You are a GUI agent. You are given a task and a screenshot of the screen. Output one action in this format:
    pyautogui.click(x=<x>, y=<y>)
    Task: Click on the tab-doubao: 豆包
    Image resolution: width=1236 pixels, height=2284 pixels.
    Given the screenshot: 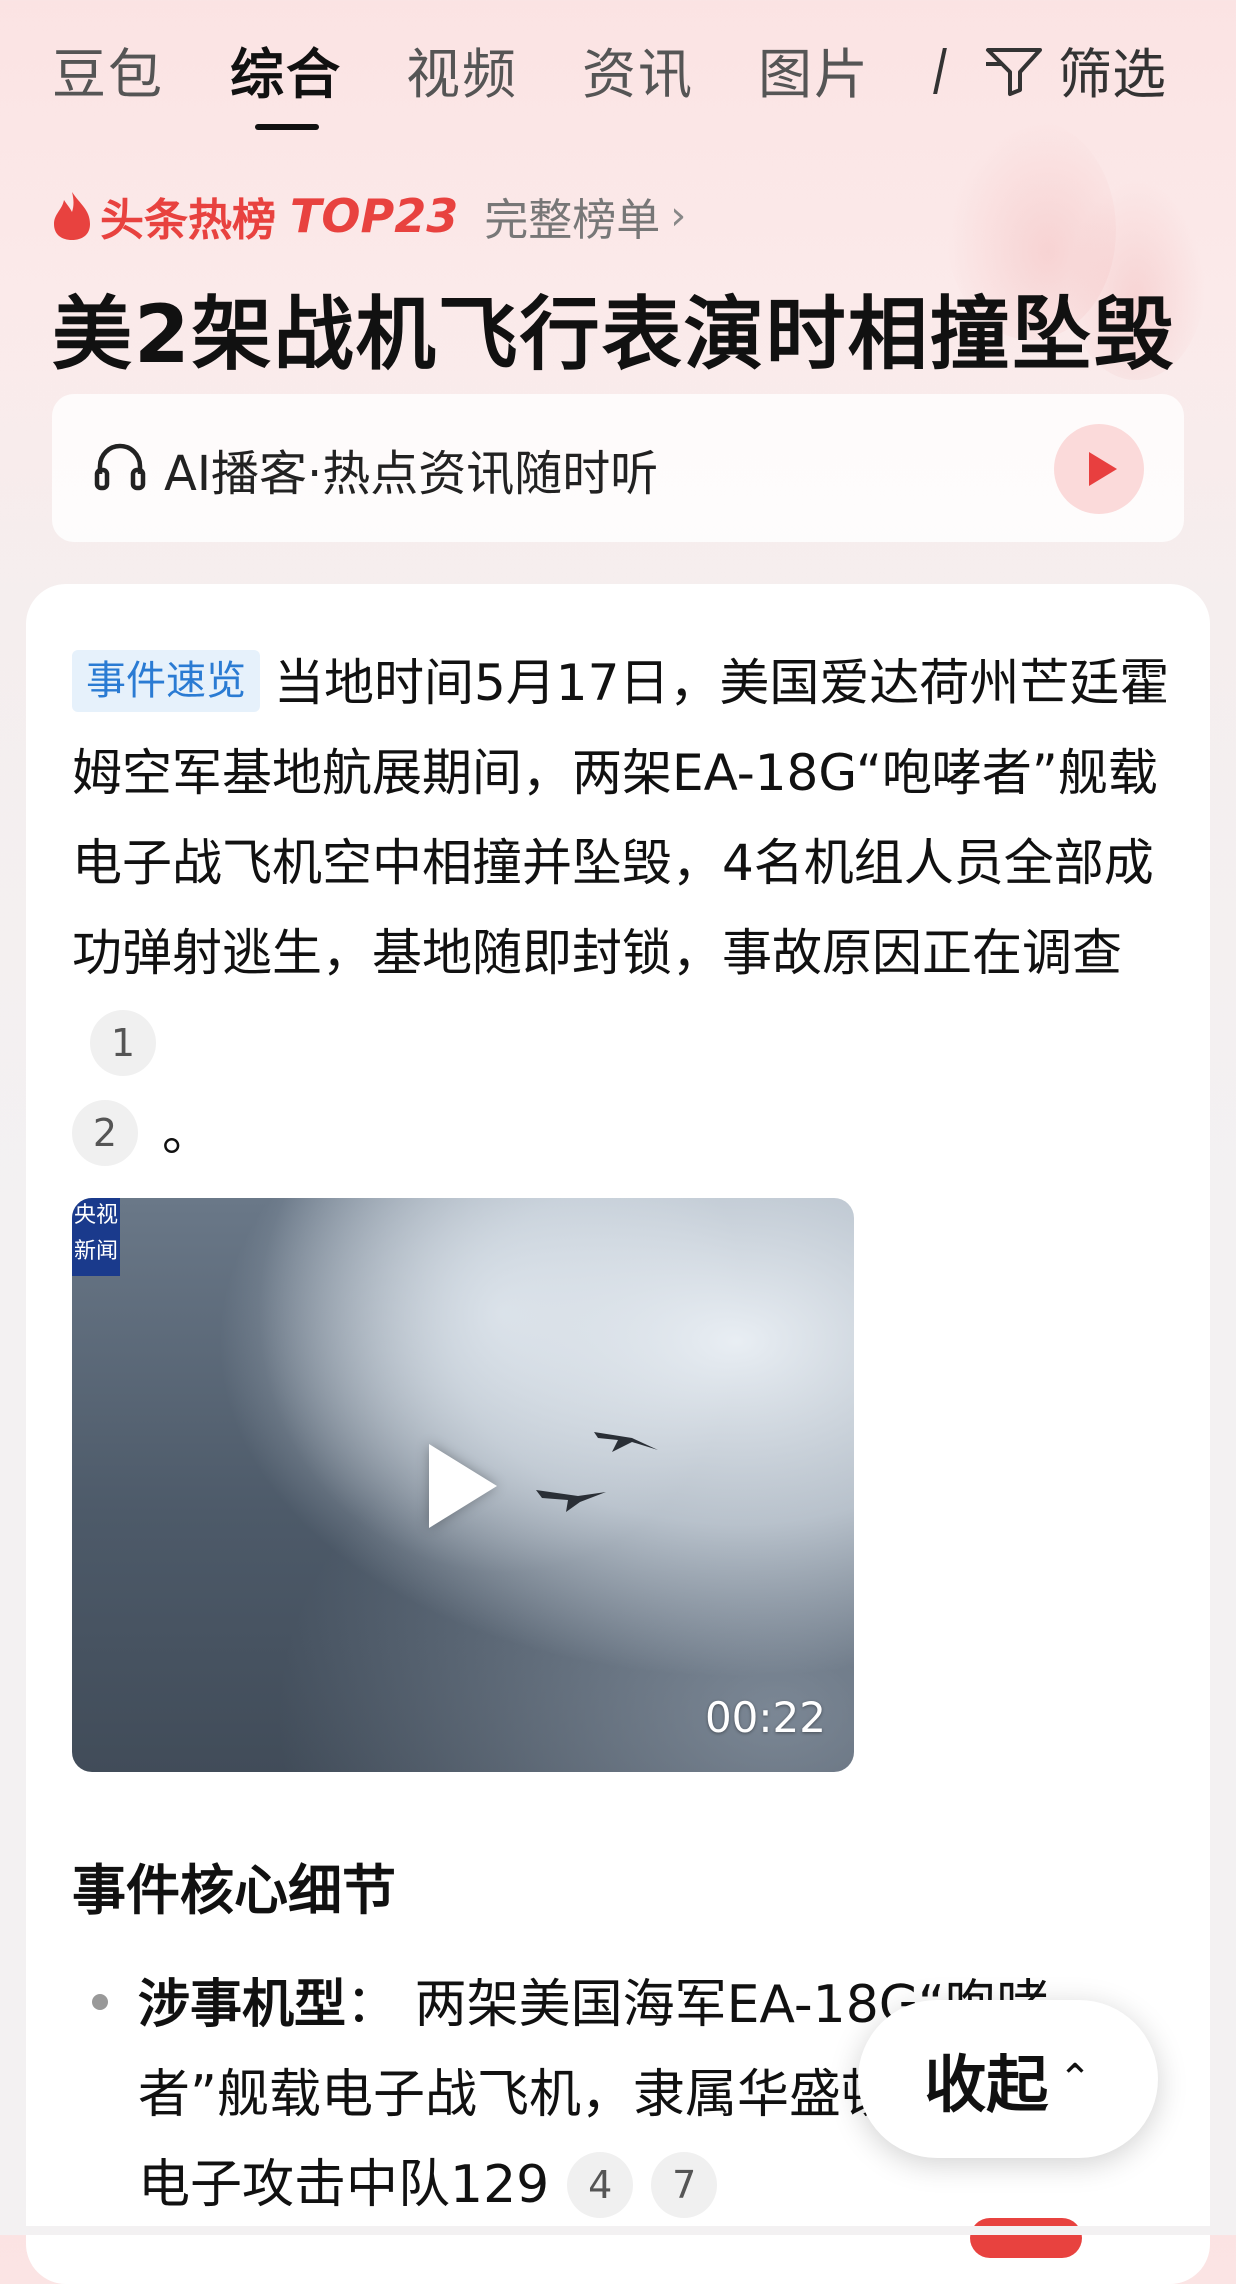 What is the action you would take?
    pyautogui.click(x=108, y=69)
    